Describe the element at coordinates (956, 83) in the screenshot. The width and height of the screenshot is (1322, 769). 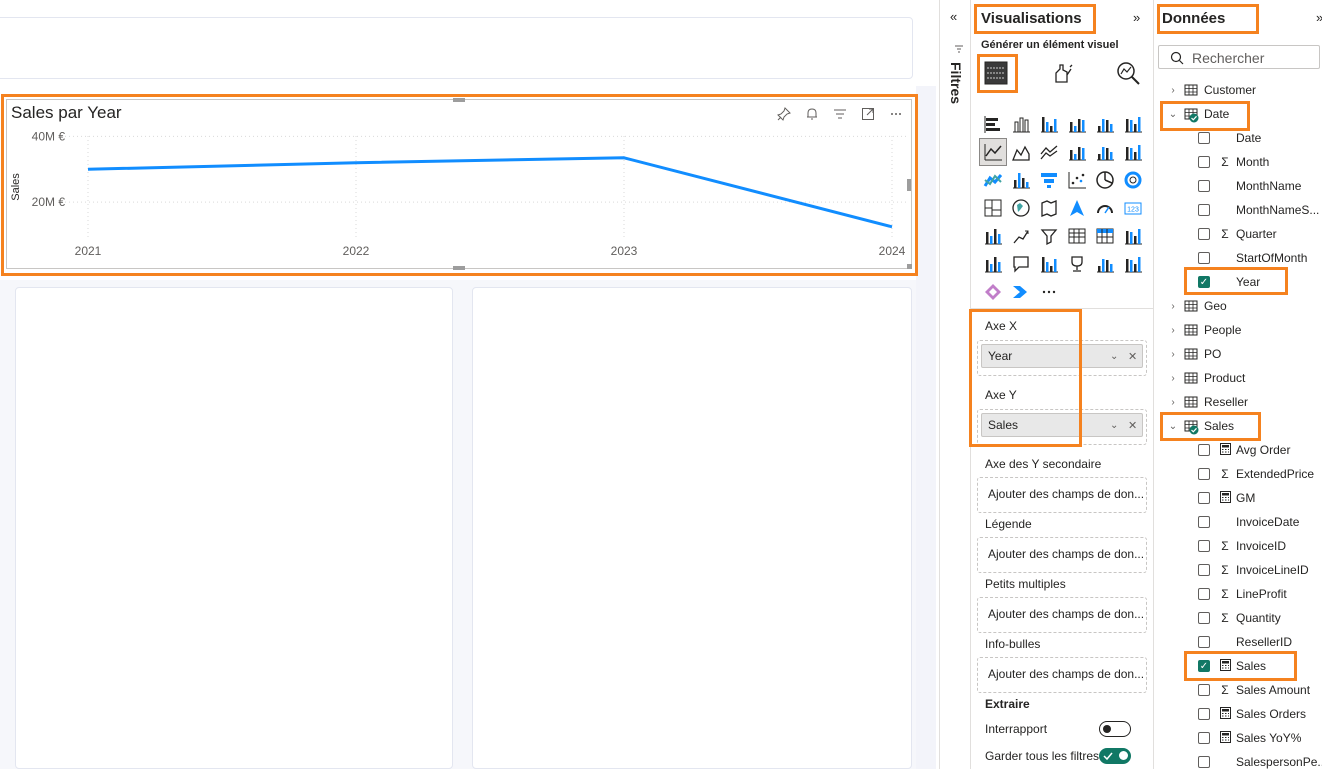
I see `filters-label: Filtres` at that location.